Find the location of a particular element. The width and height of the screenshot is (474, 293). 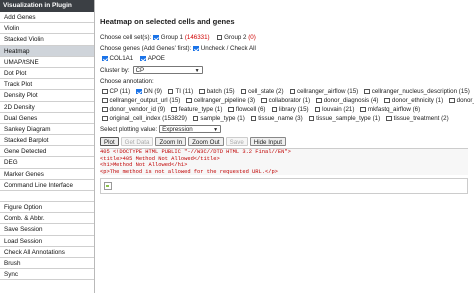

annotation-option: cellranger_pipeline (3) is located at coordinates (219, 100).